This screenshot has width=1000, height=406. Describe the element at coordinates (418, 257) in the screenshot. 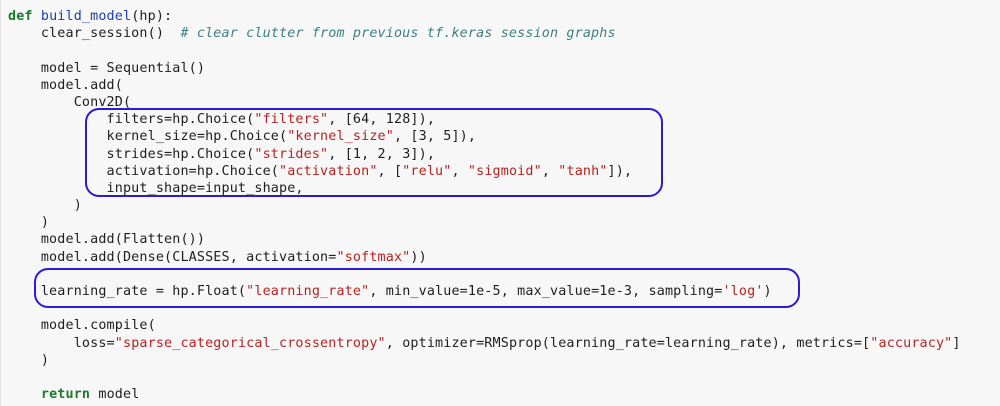

I see `code-token: ))` at that location.